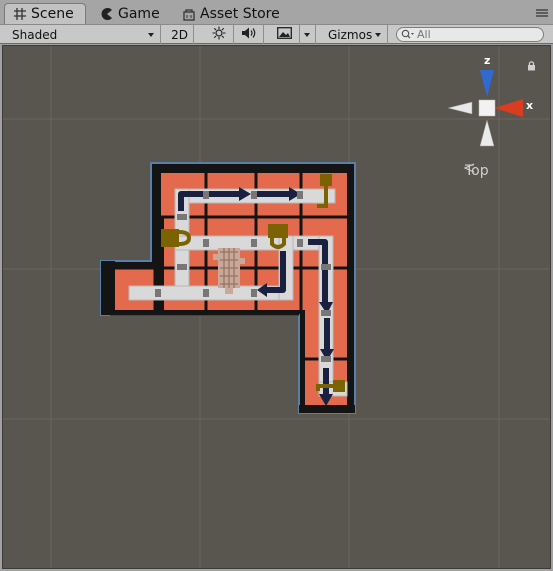  I want to click on gizmos-dropdown: Gizmos, so click(355, 34).